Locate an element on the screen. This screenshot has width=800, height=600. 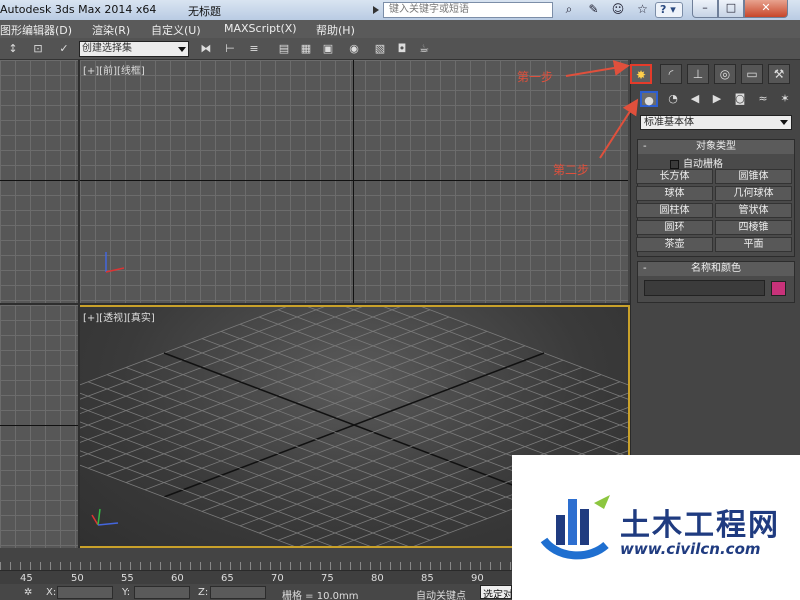
teapot-button: 茶壶 is located at coordinates (674, 244).